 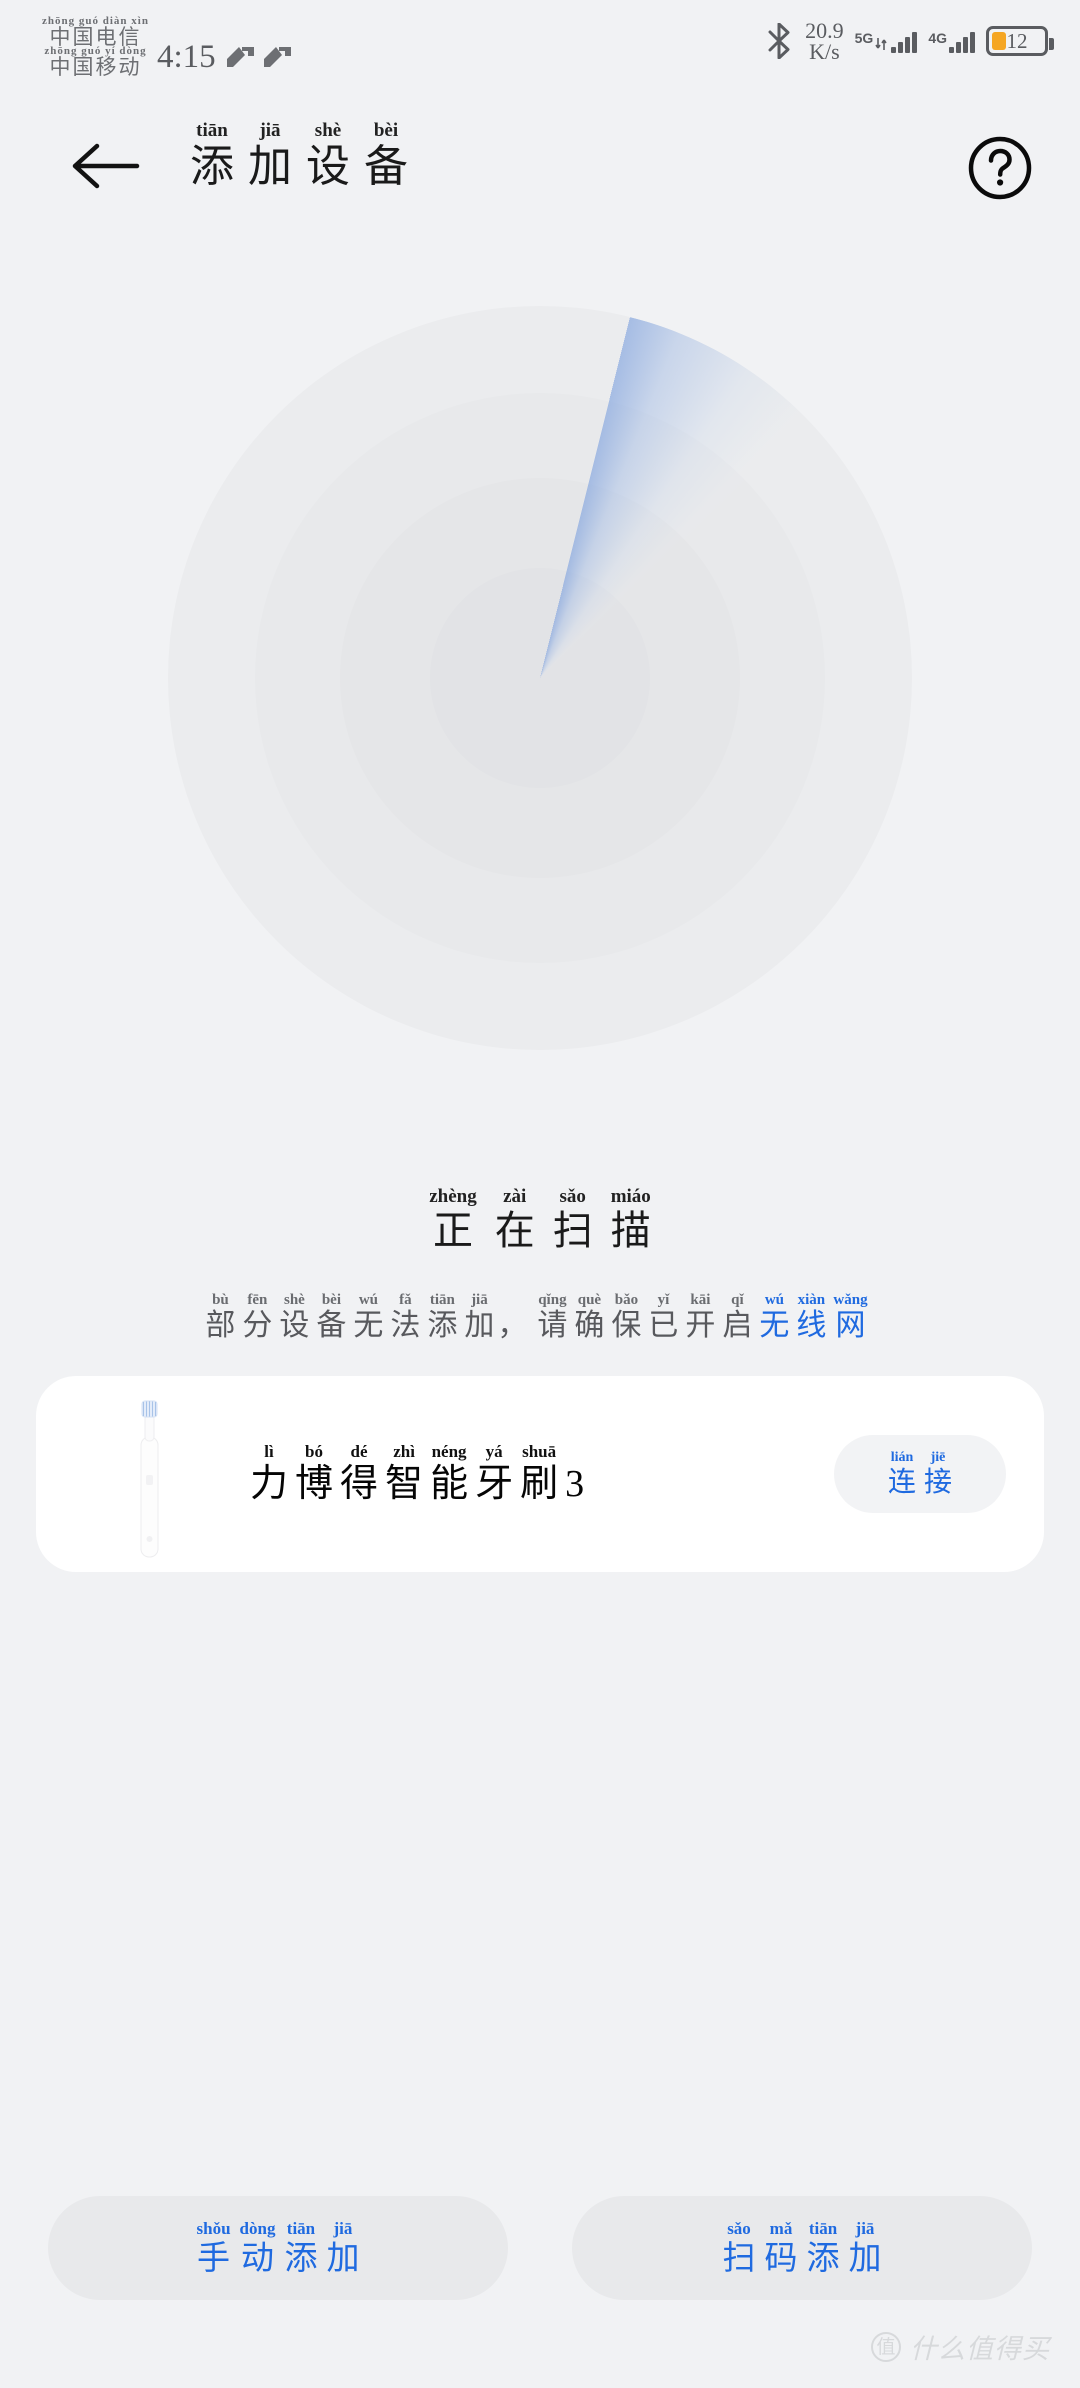 I want to click on hint-char-4: bèi 备, so click(x=331, y=1318).